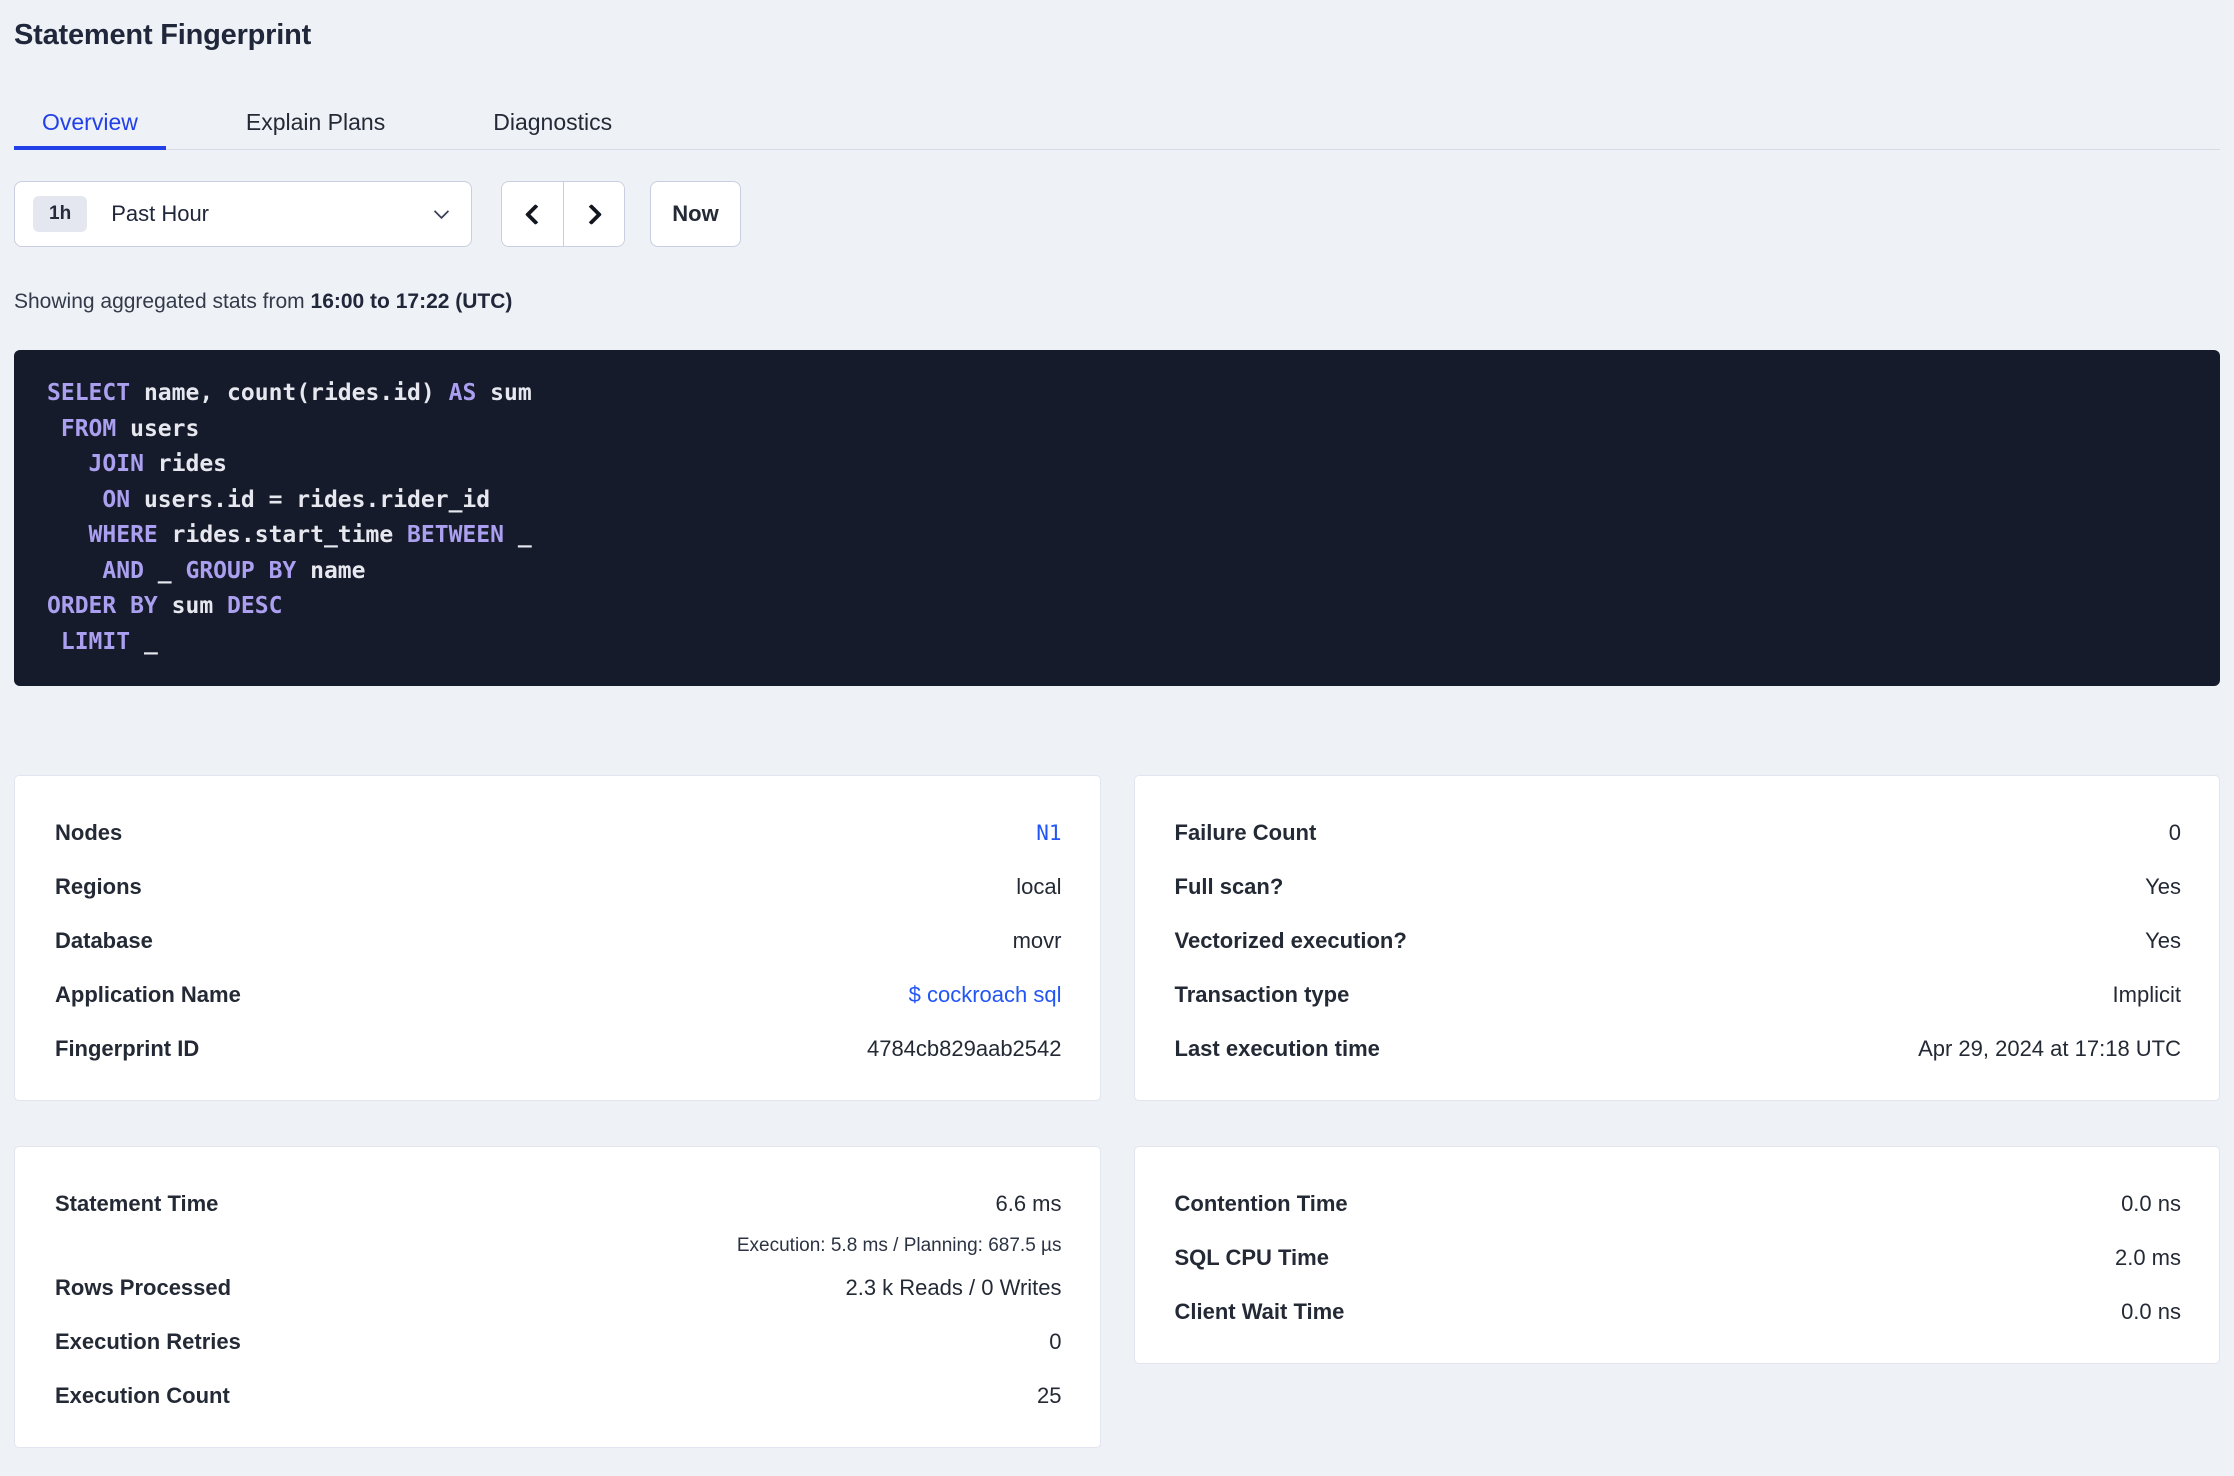  I want to click on sql-keyword: JOIN, so click(116, 464).